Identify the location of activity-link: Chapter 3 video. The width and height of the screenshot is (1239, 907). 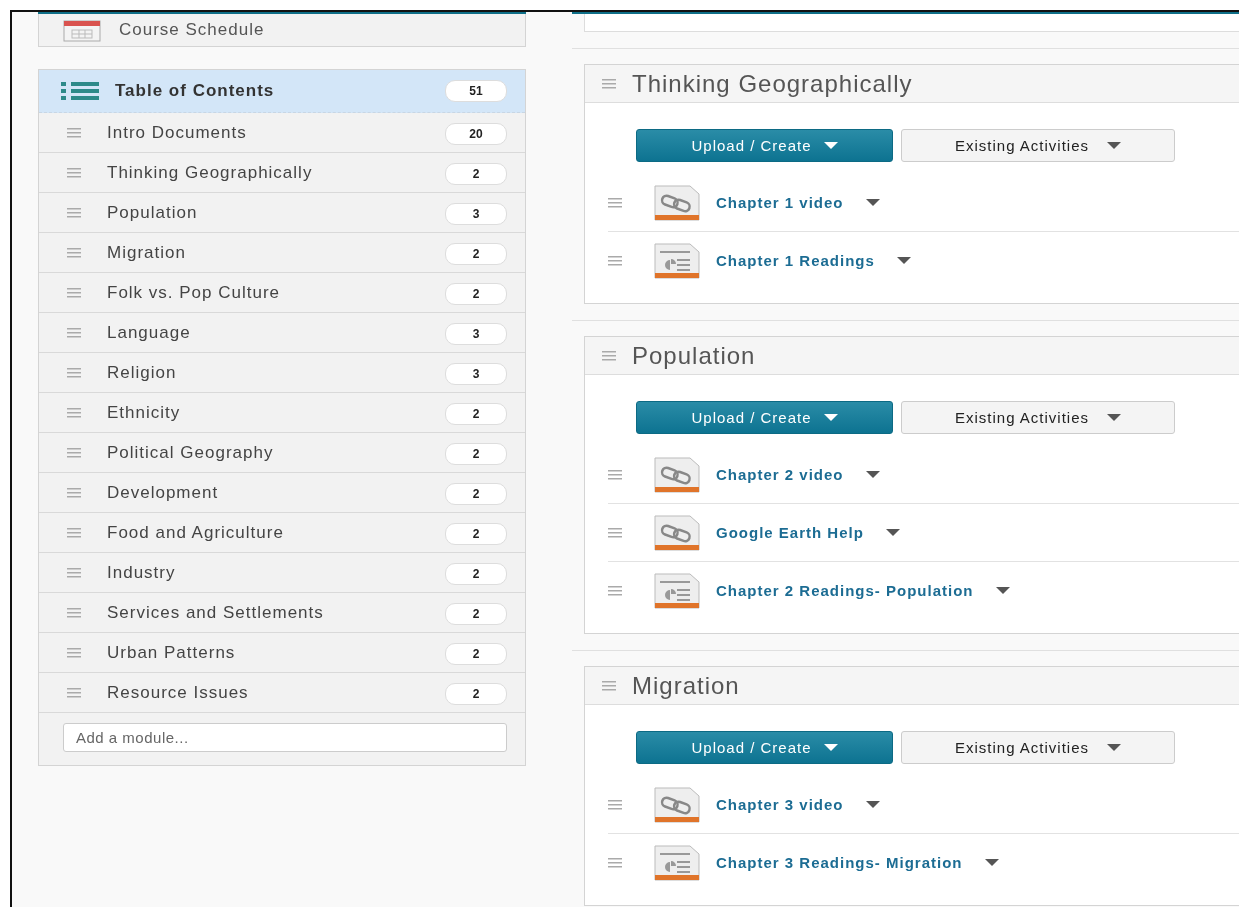
(780, 804).